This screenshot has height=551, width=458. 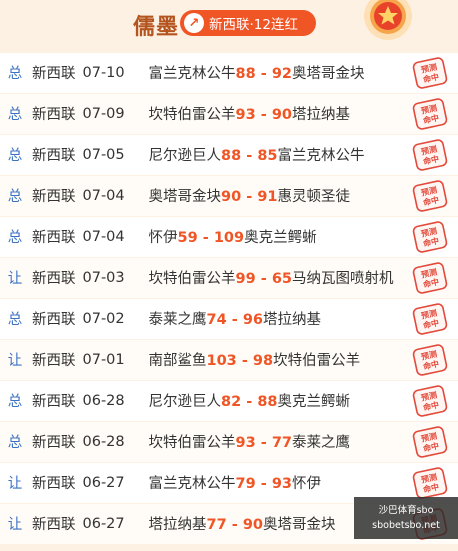 I want to click on away-team: 奥克兰鳄蜥, so click(x=280, y=238).